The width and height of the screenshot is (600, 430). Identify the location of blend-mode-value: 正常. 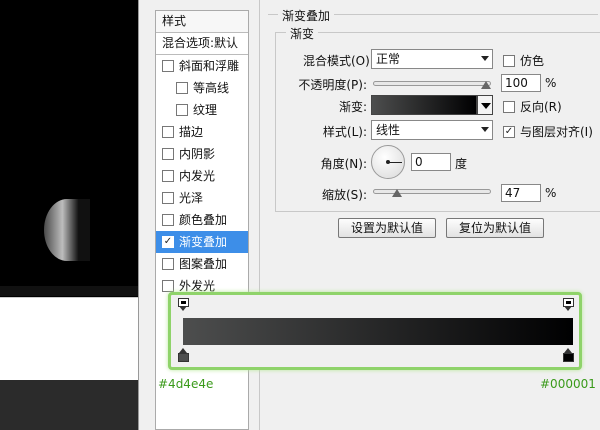
(388, 59).